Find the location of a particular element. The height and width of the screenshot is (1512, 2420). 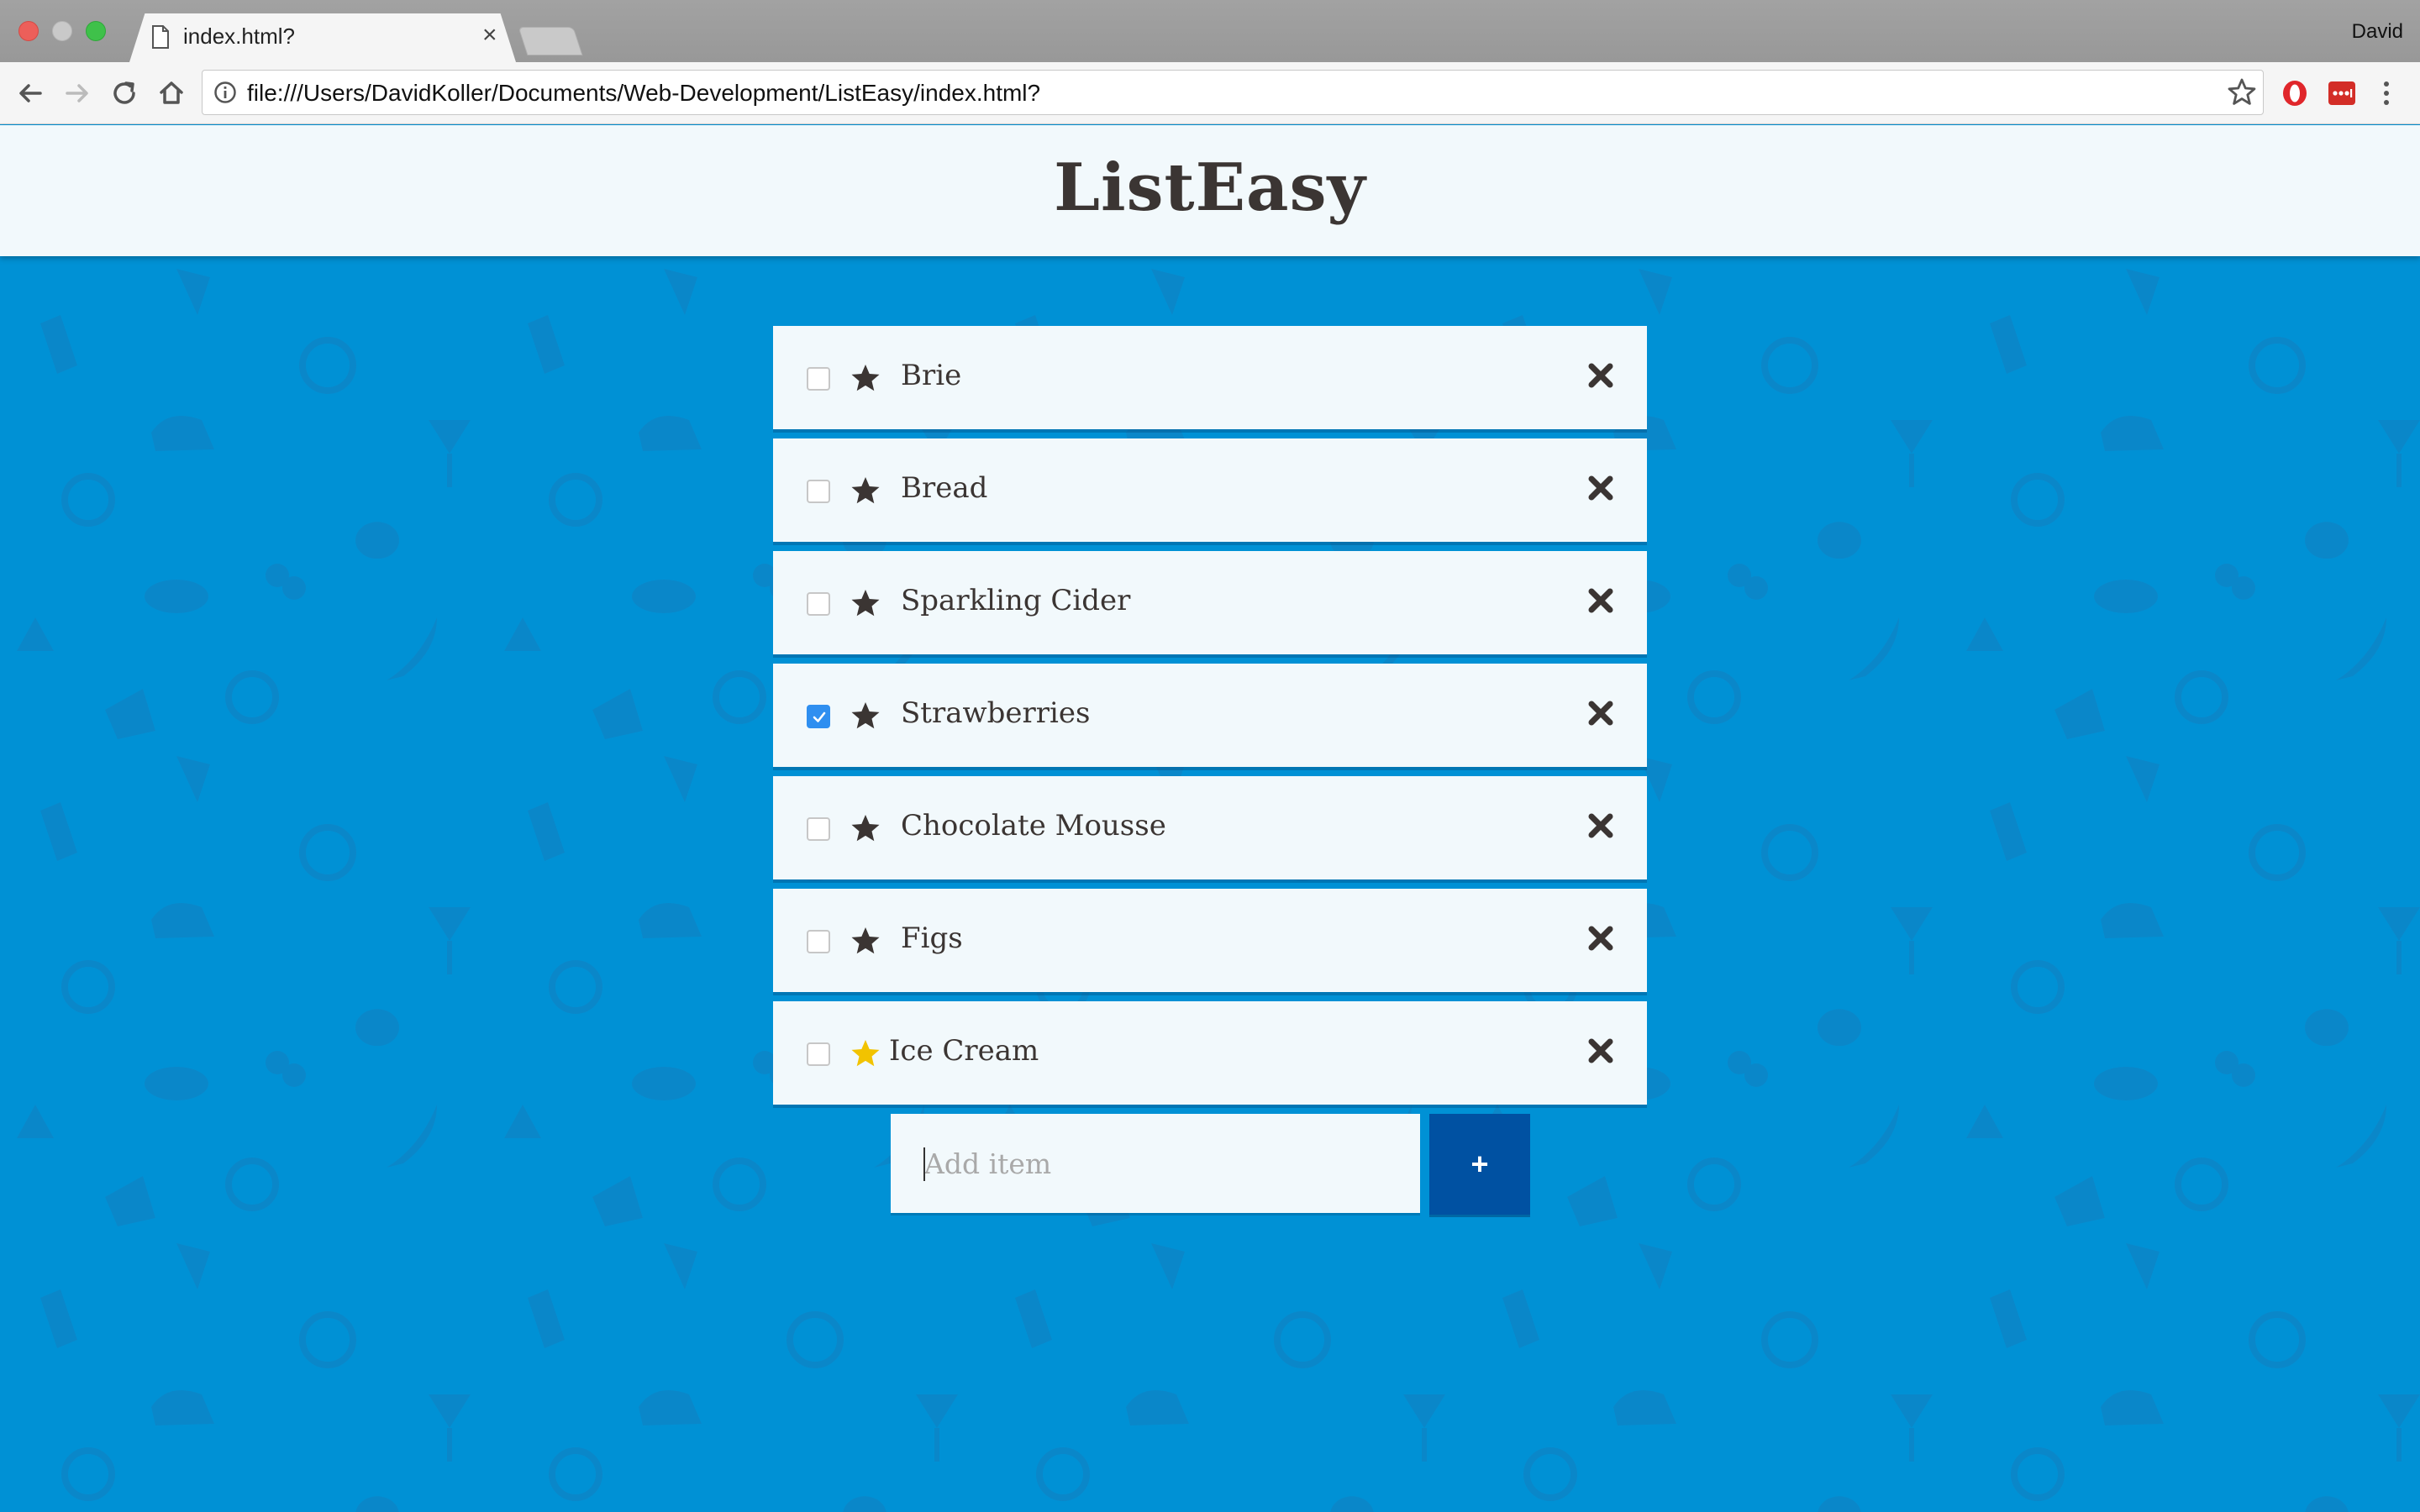

add-item-button: + is located at coordinates (1479, 1164).